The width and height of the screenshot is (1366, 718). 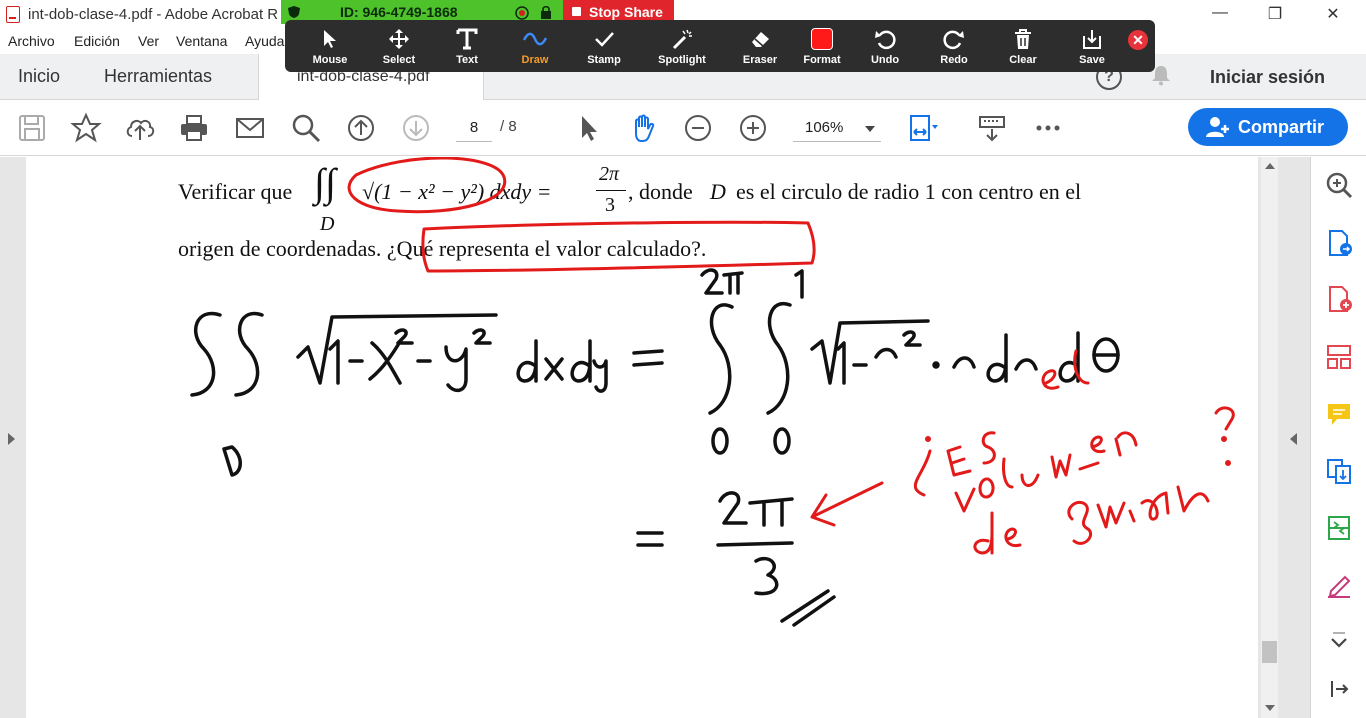 What do you see at coordinates (1268, 127) in the screenshot?
I see `share-button: Compartir` at bounding box center [1268, 127].